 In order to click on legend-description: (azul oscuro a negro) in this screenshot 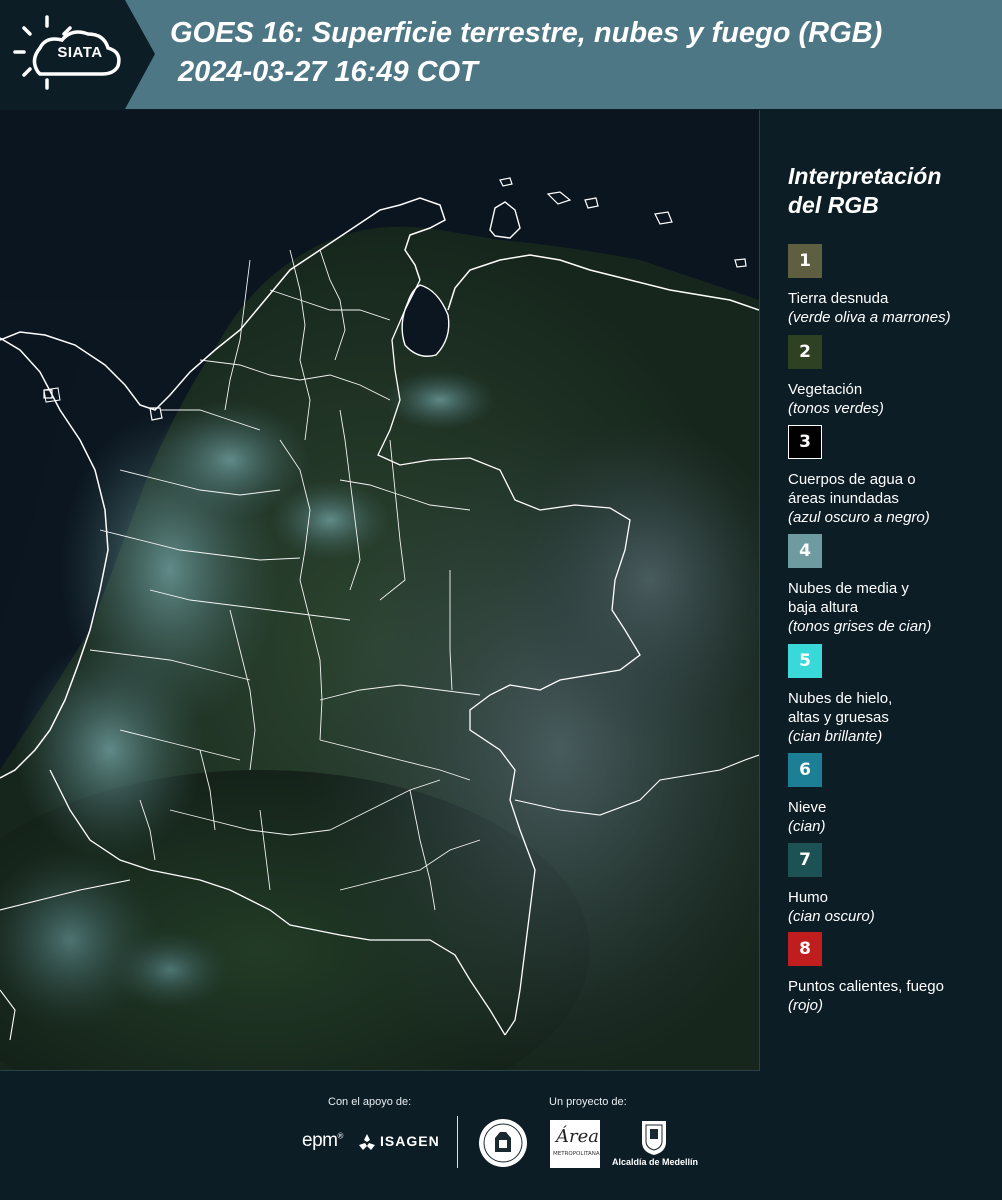, I will do `click(859, 517)`.